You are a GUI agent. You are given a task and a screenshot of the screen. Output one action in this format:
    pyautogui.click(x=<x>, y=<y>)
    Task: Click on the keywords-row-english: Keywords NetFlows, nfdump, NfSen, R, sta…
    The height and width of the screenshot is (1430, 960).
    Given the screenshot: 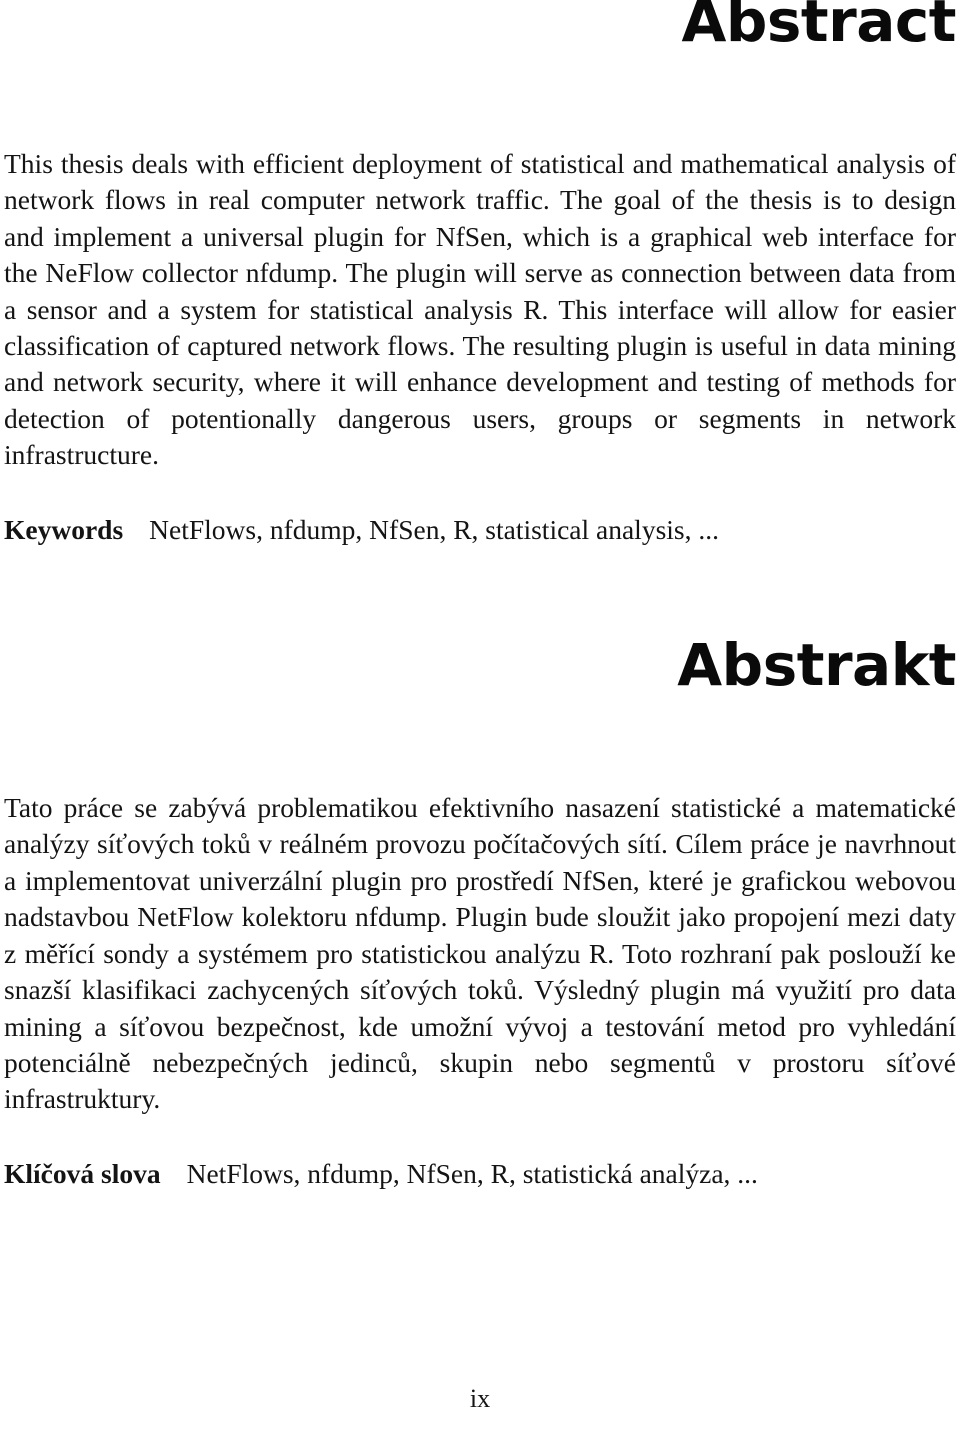 What is the action you would take?
    pyautogui.click(x=480, y=530)
    